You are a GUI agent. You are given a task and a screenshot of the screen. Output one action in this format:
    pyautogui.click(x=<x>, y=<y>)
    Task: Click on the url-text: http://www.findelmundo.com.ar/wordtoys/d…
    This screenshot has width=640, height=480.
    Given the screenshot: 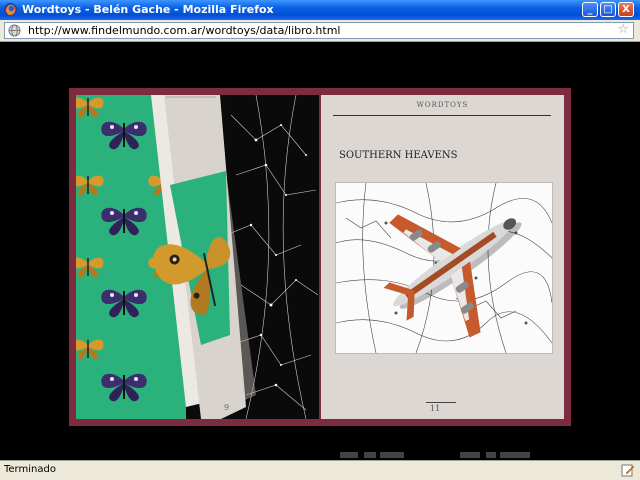 What is the action you would take?
    pyautogui.click(x=184, y=30)
    